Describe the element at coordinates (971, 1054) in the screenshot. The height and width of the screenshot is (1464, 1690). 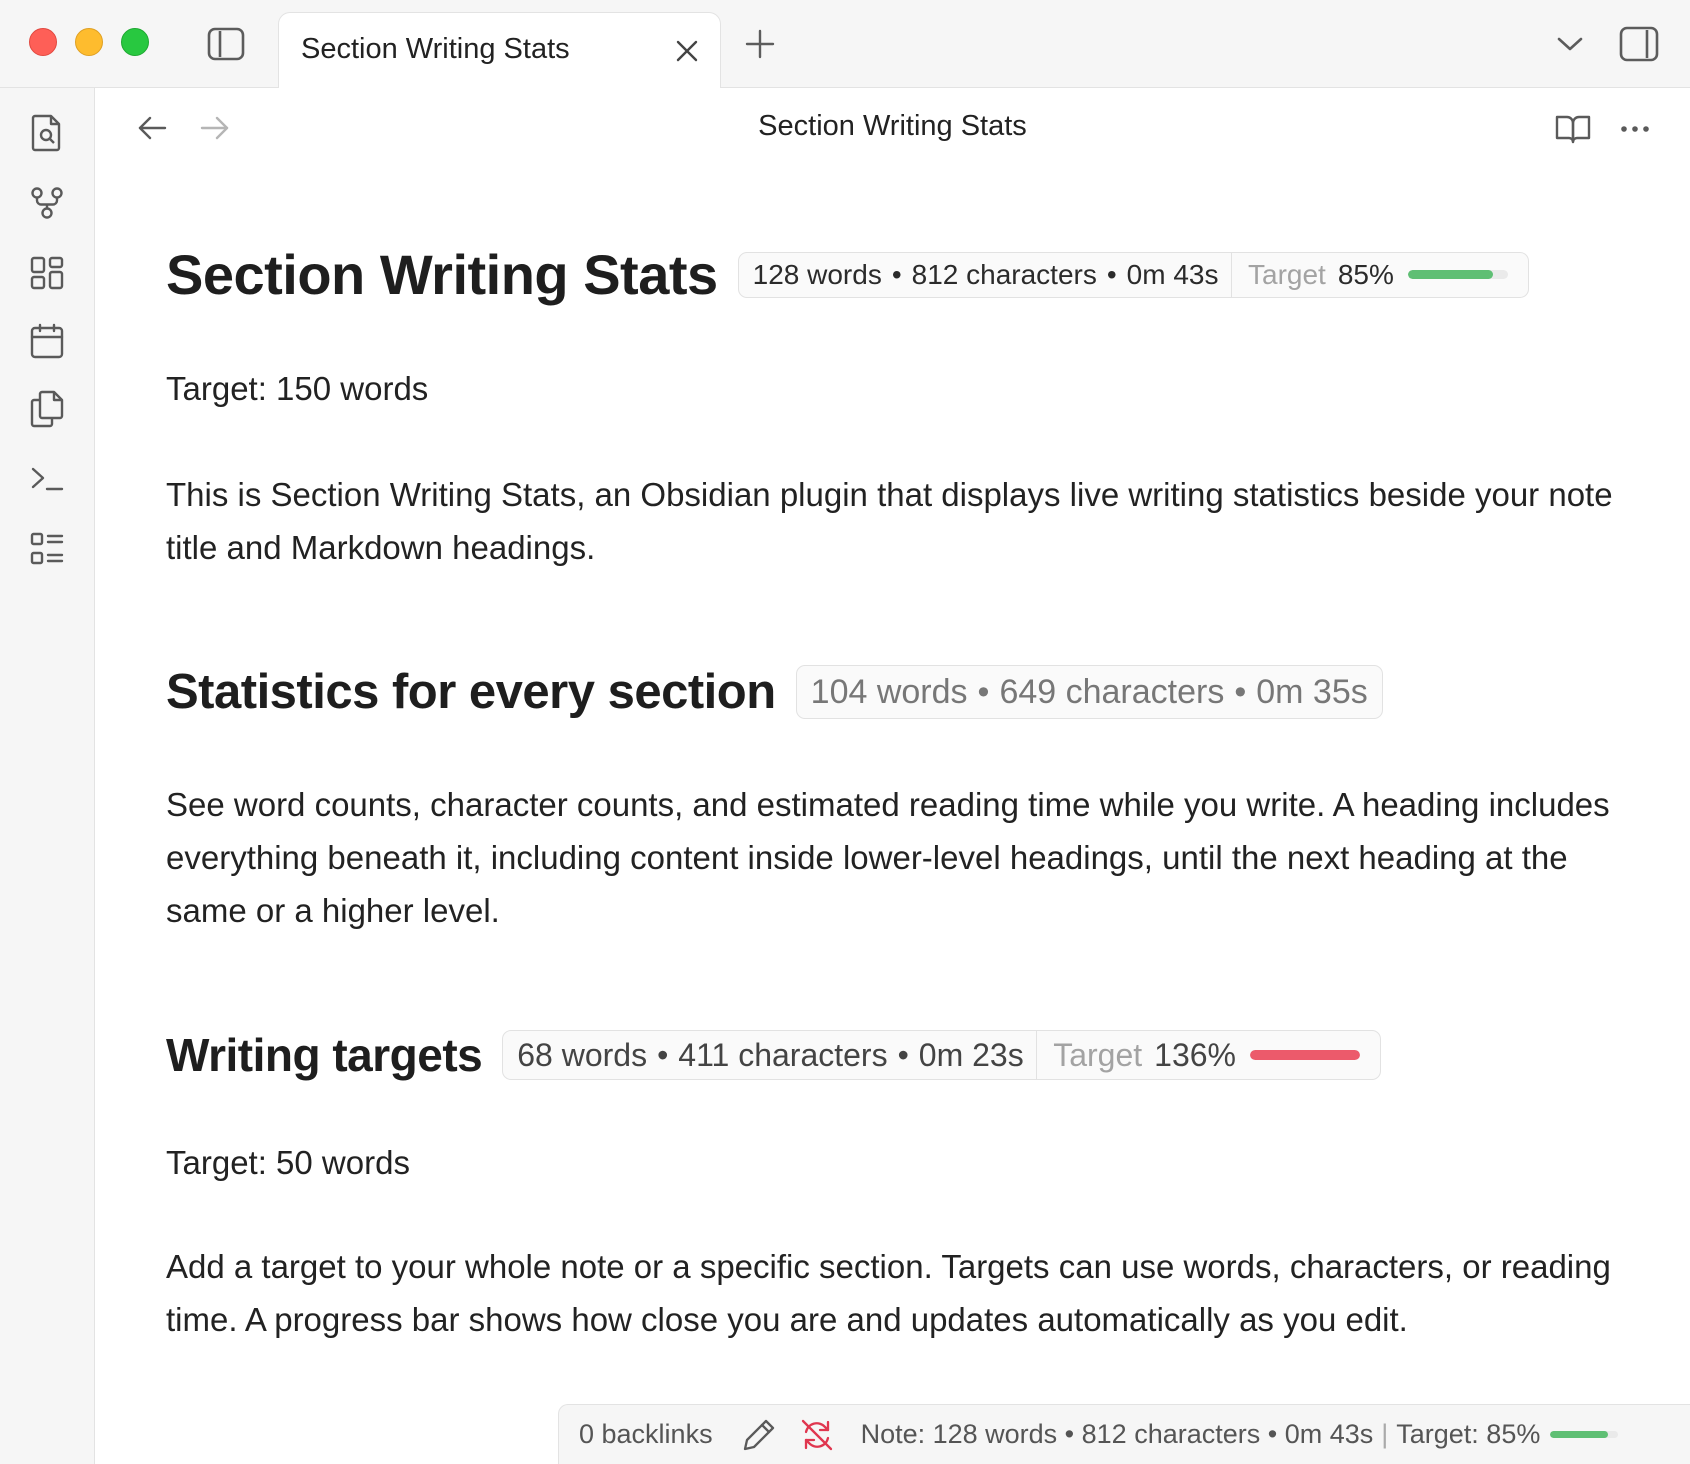
I see `reading-time: 0m 23s` at that location.